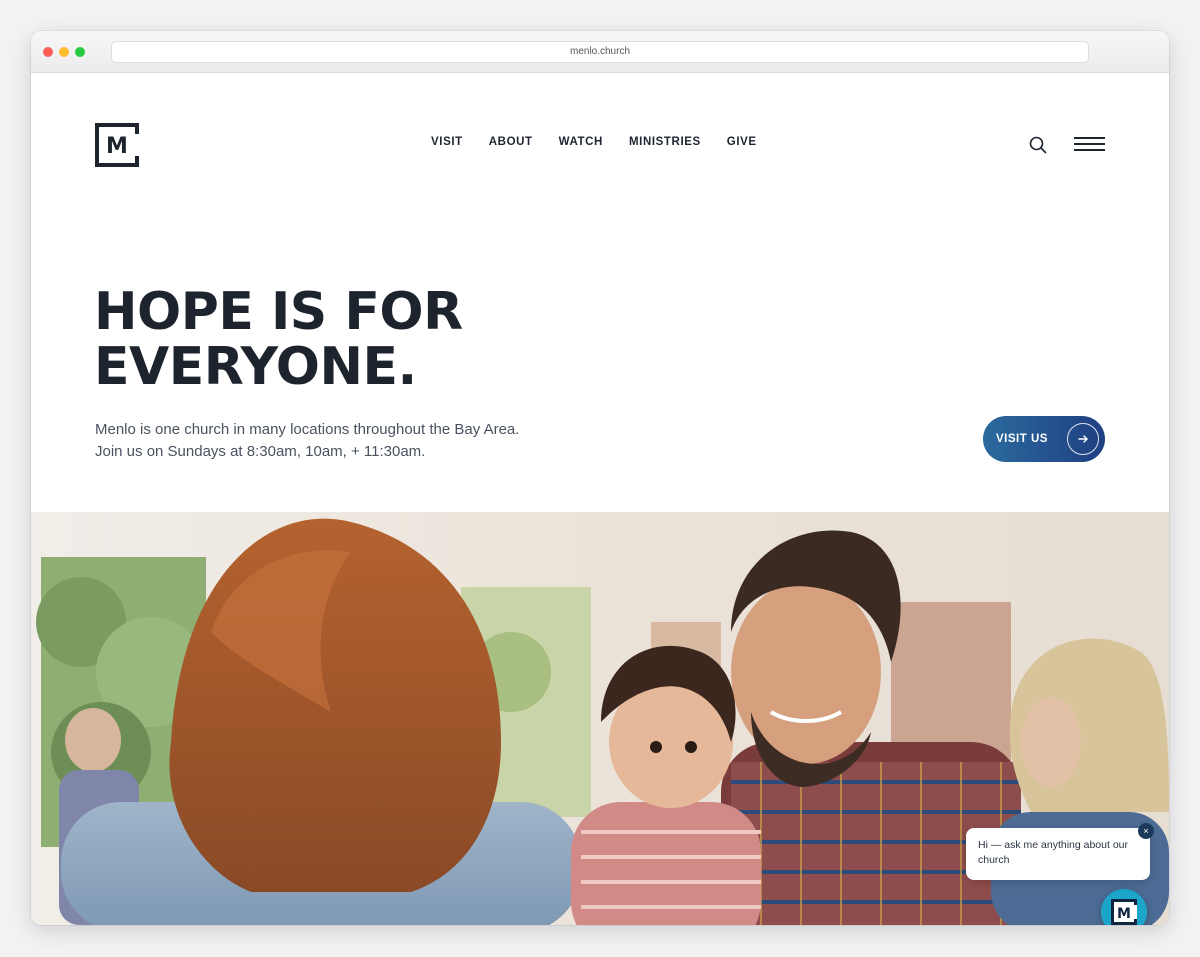  I want to click on nav-item-give: GIVE, so click(742, 142).